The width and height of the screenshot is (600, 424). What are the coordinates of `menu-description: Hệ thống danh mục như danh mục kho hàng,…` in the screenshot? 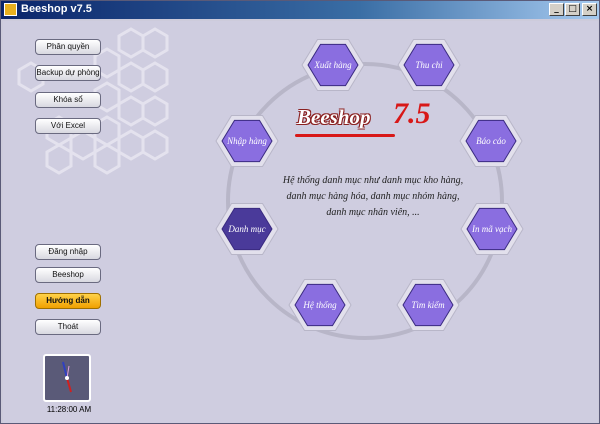 It's located at (373, 196).